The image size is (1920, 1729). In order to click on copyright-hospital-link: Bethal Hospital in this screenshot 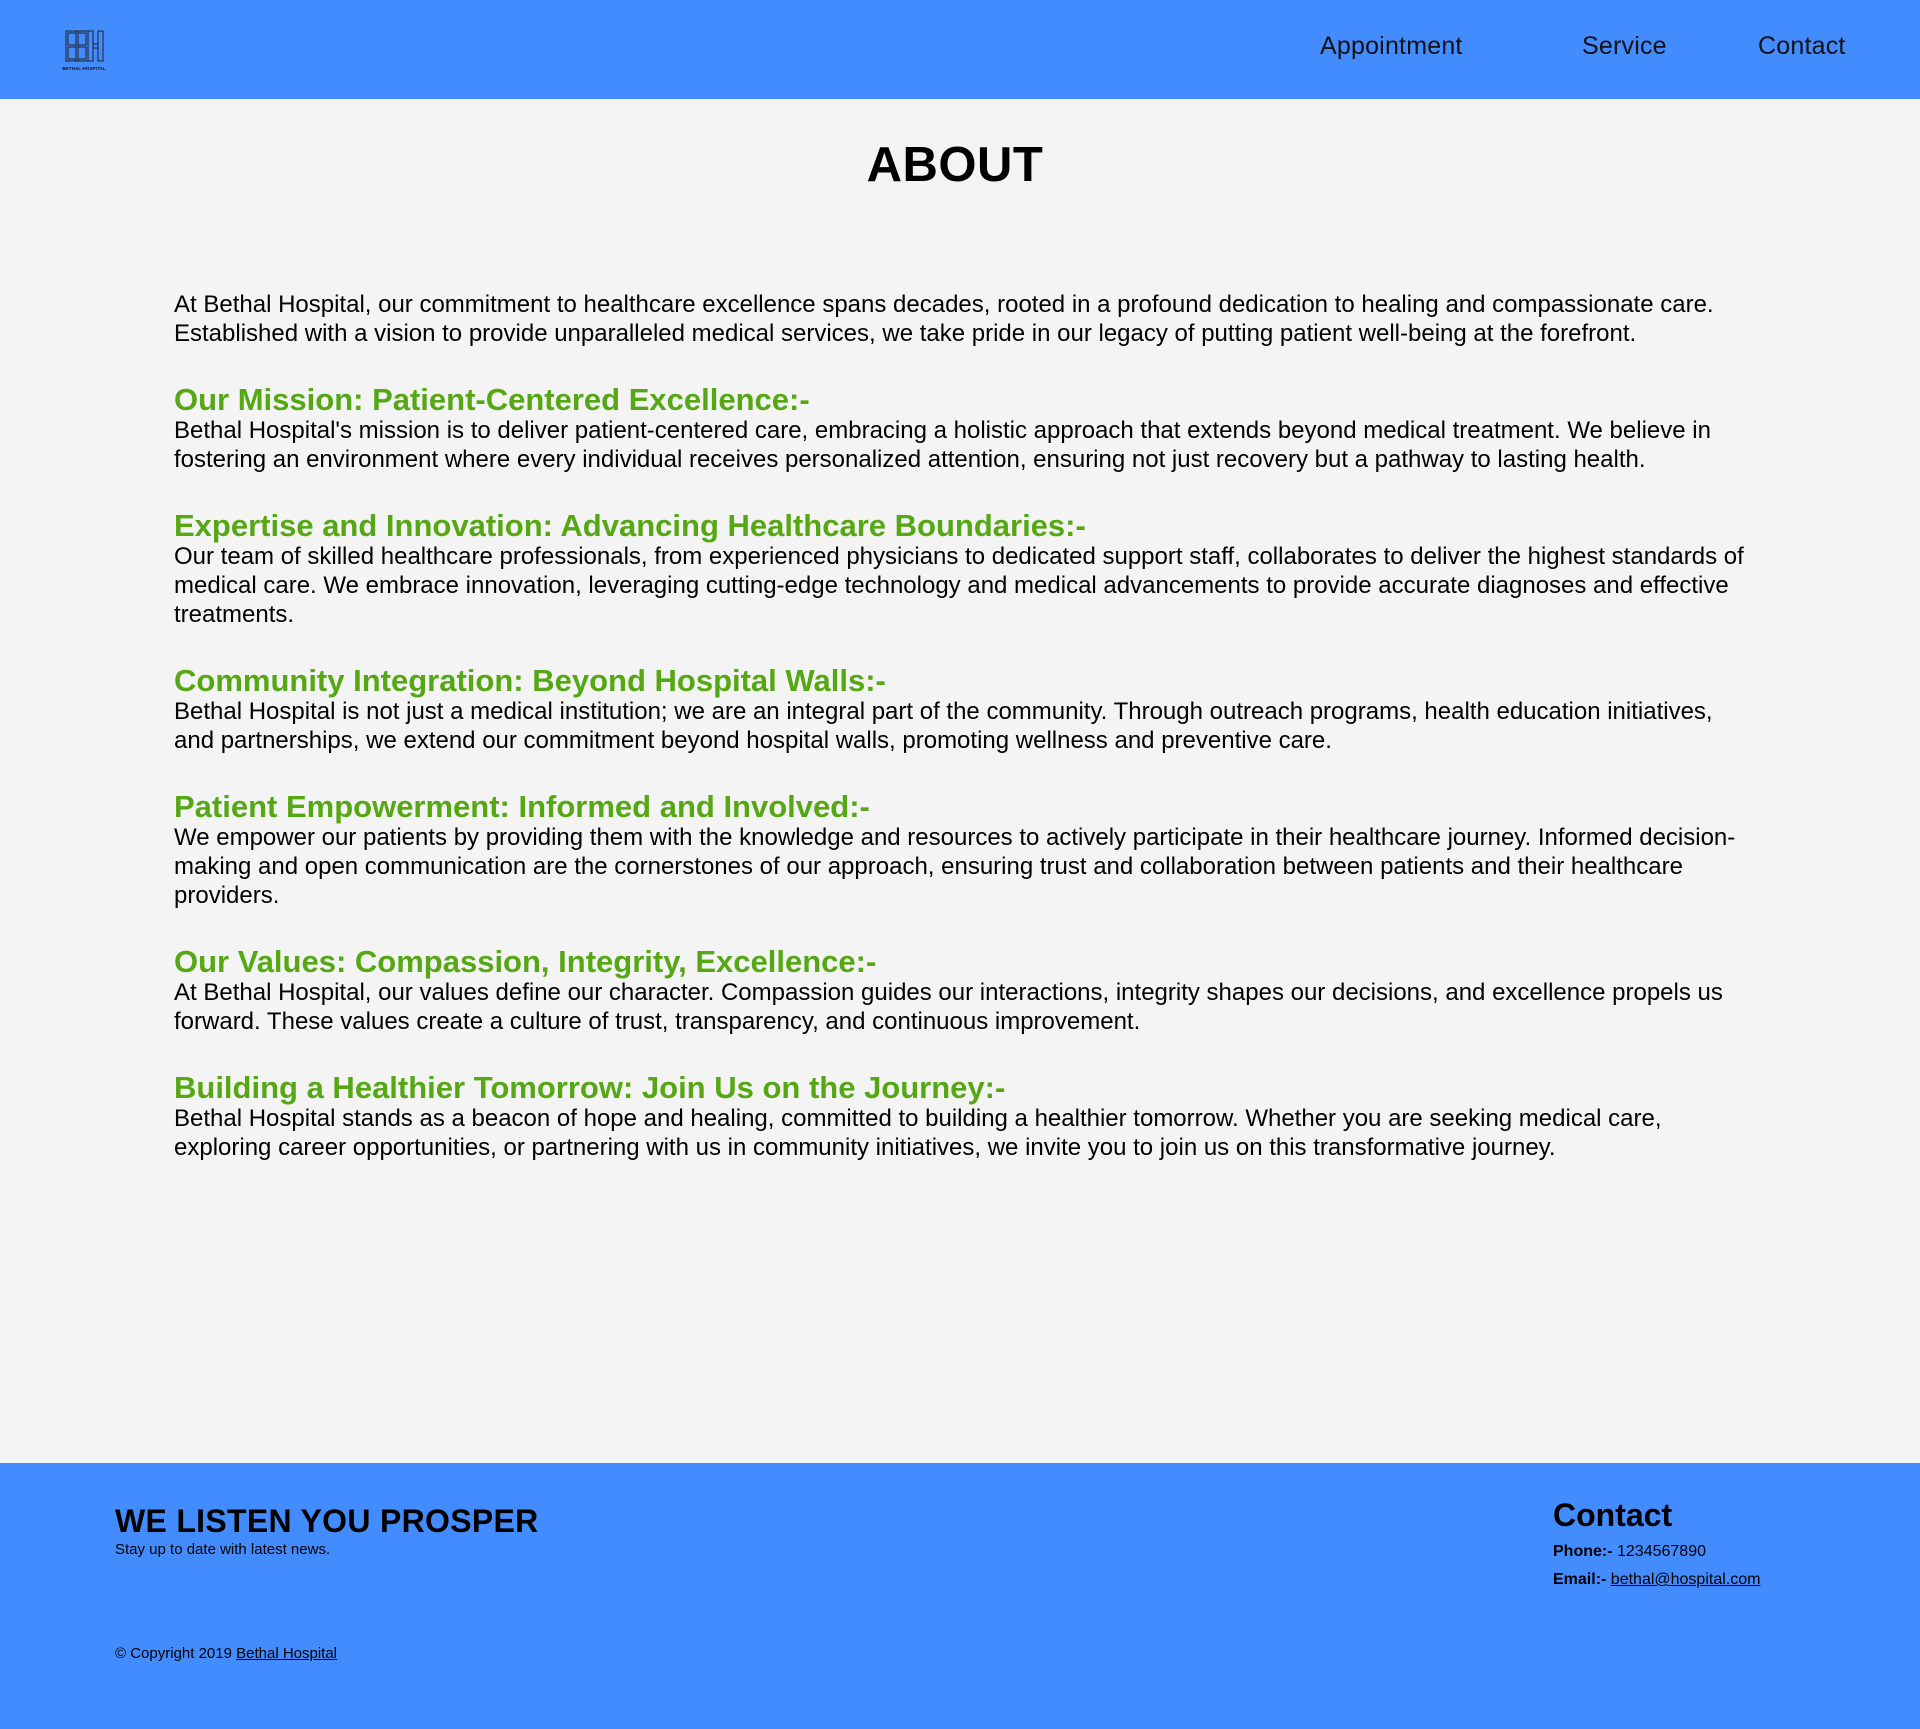, I will do `click(286, 1653)`.